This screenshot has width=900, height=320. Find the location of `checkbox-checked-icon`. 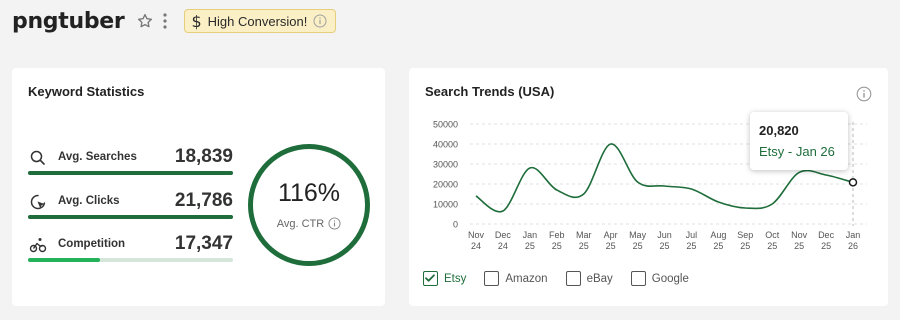

checkbox-checked-icon is located at coordinates (430, 278).